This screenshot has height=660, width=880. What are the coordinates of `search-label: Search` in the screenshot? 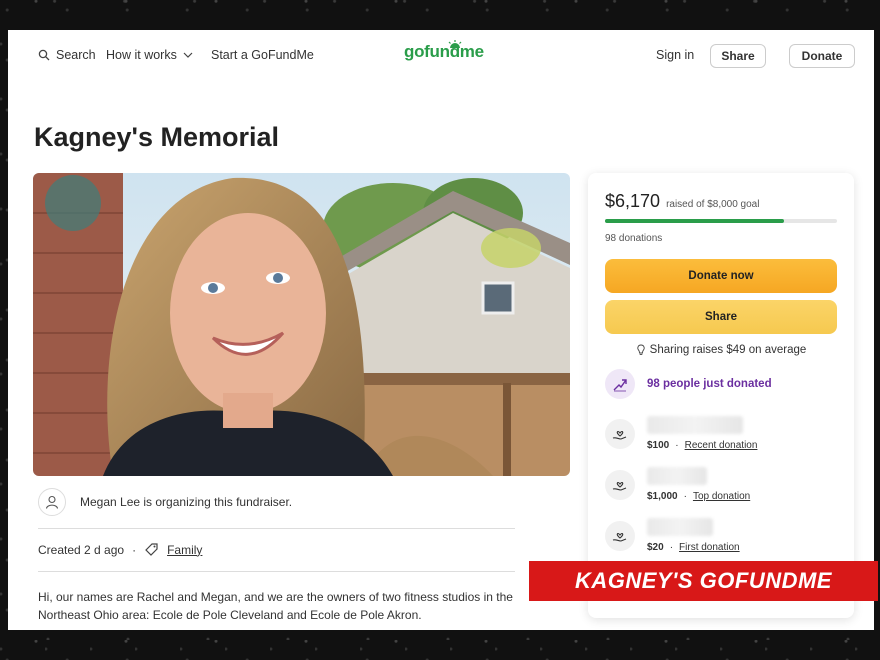 It's located at (76, 55).